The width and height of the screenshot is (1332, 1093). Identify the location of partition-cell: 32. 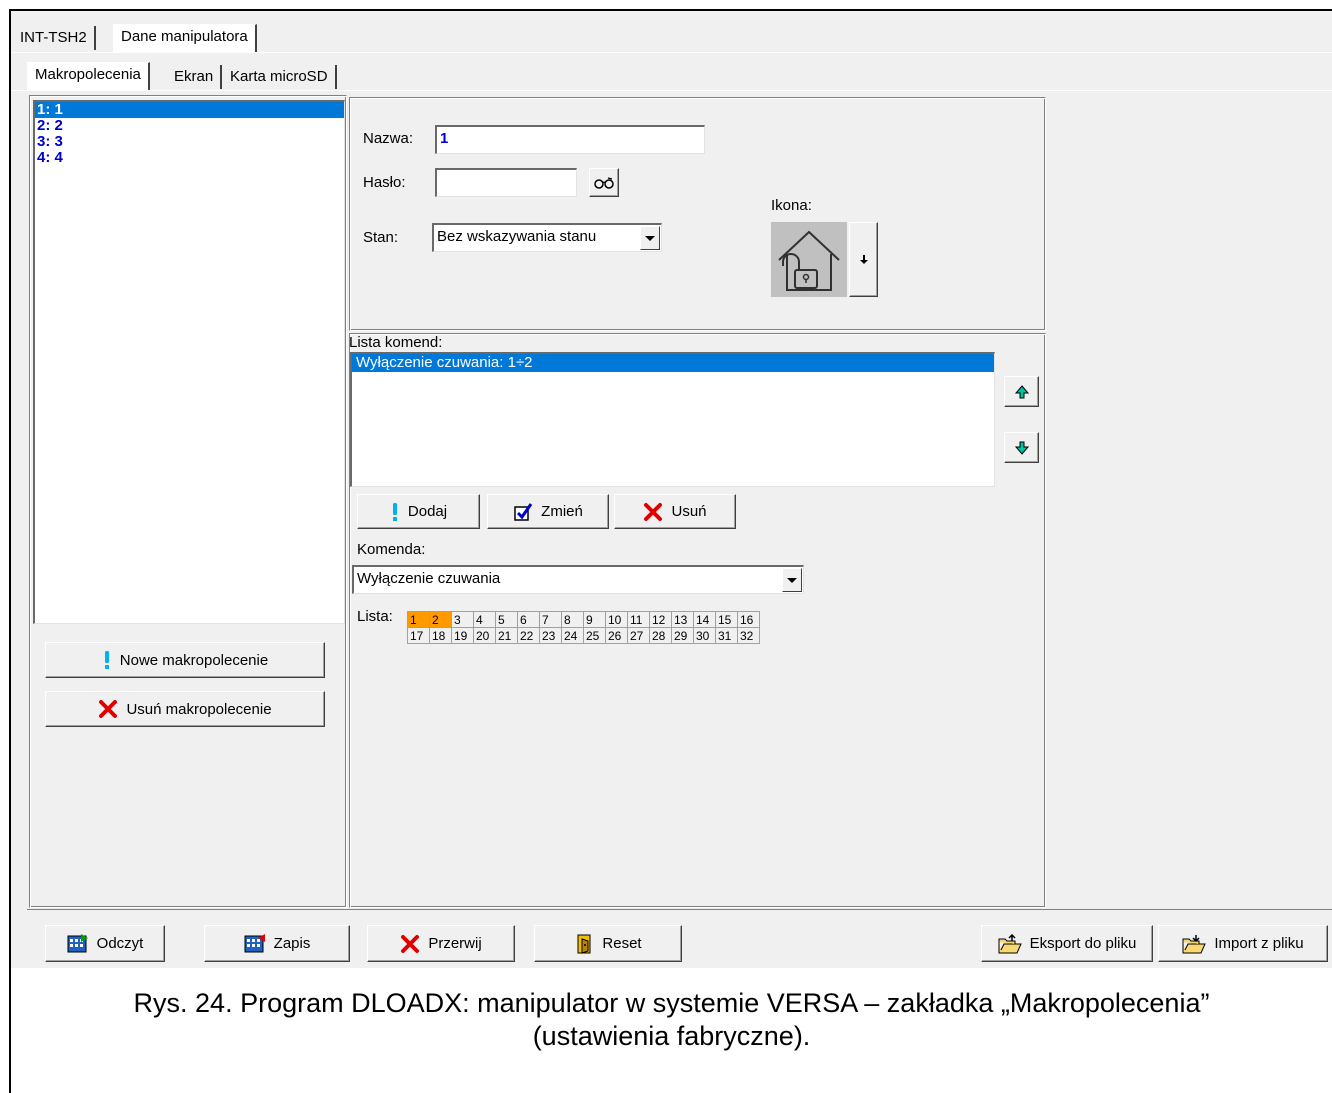
(748, 635).